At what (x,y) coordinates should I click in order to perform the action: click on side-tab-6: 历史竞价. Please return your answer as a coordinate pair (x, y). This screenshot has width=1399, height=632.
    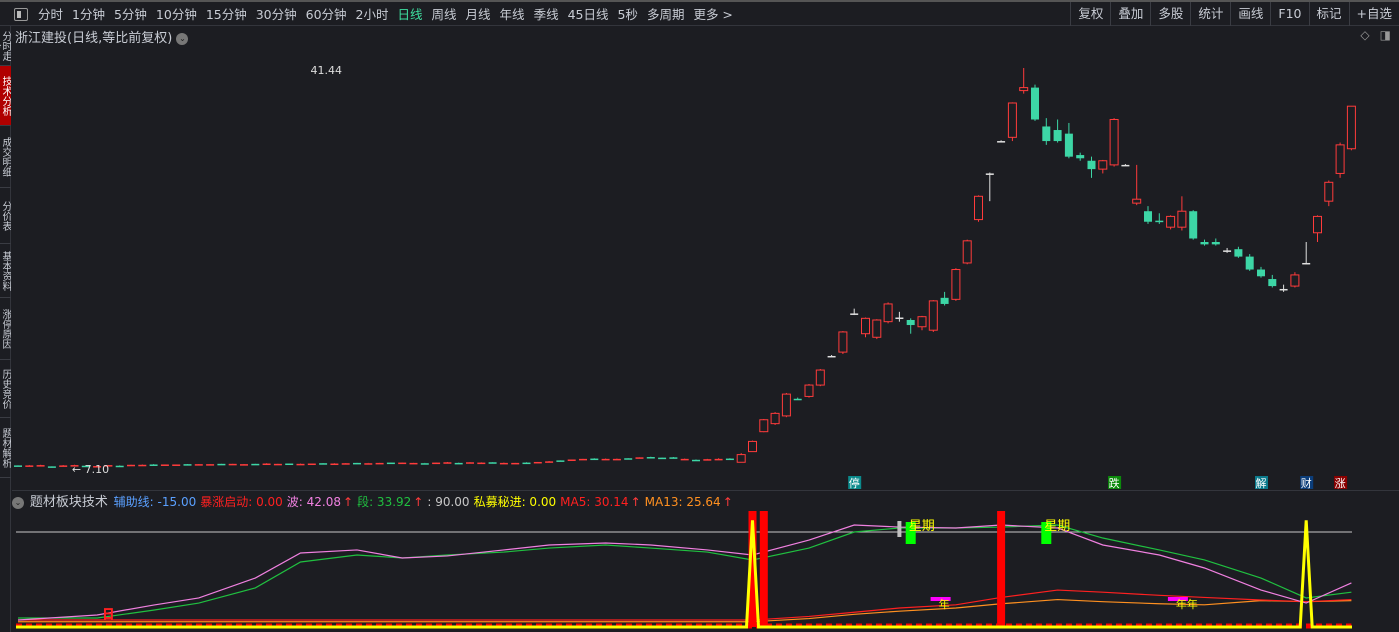
    Looking at the image, I should click on (5, 389).